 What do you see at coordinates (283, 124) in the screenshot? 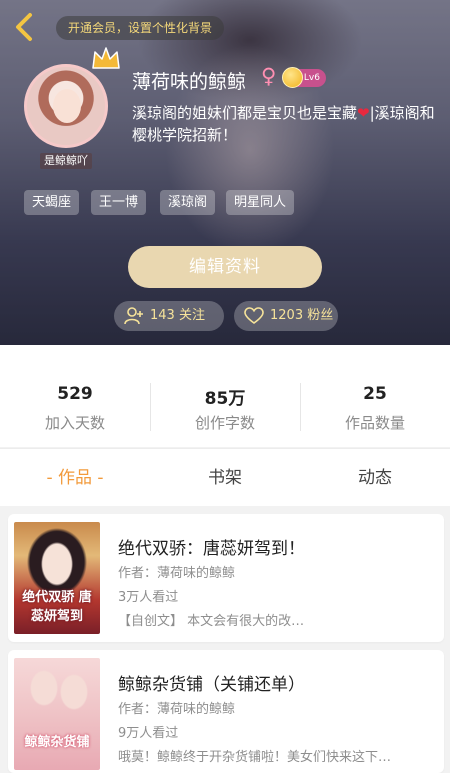
I see `profile-bio: 溪琼阁的姐妹们都是宝贝也是宝藏❤|溪琼阁和樱桃学院招新！` at bounding box center [283, 124].